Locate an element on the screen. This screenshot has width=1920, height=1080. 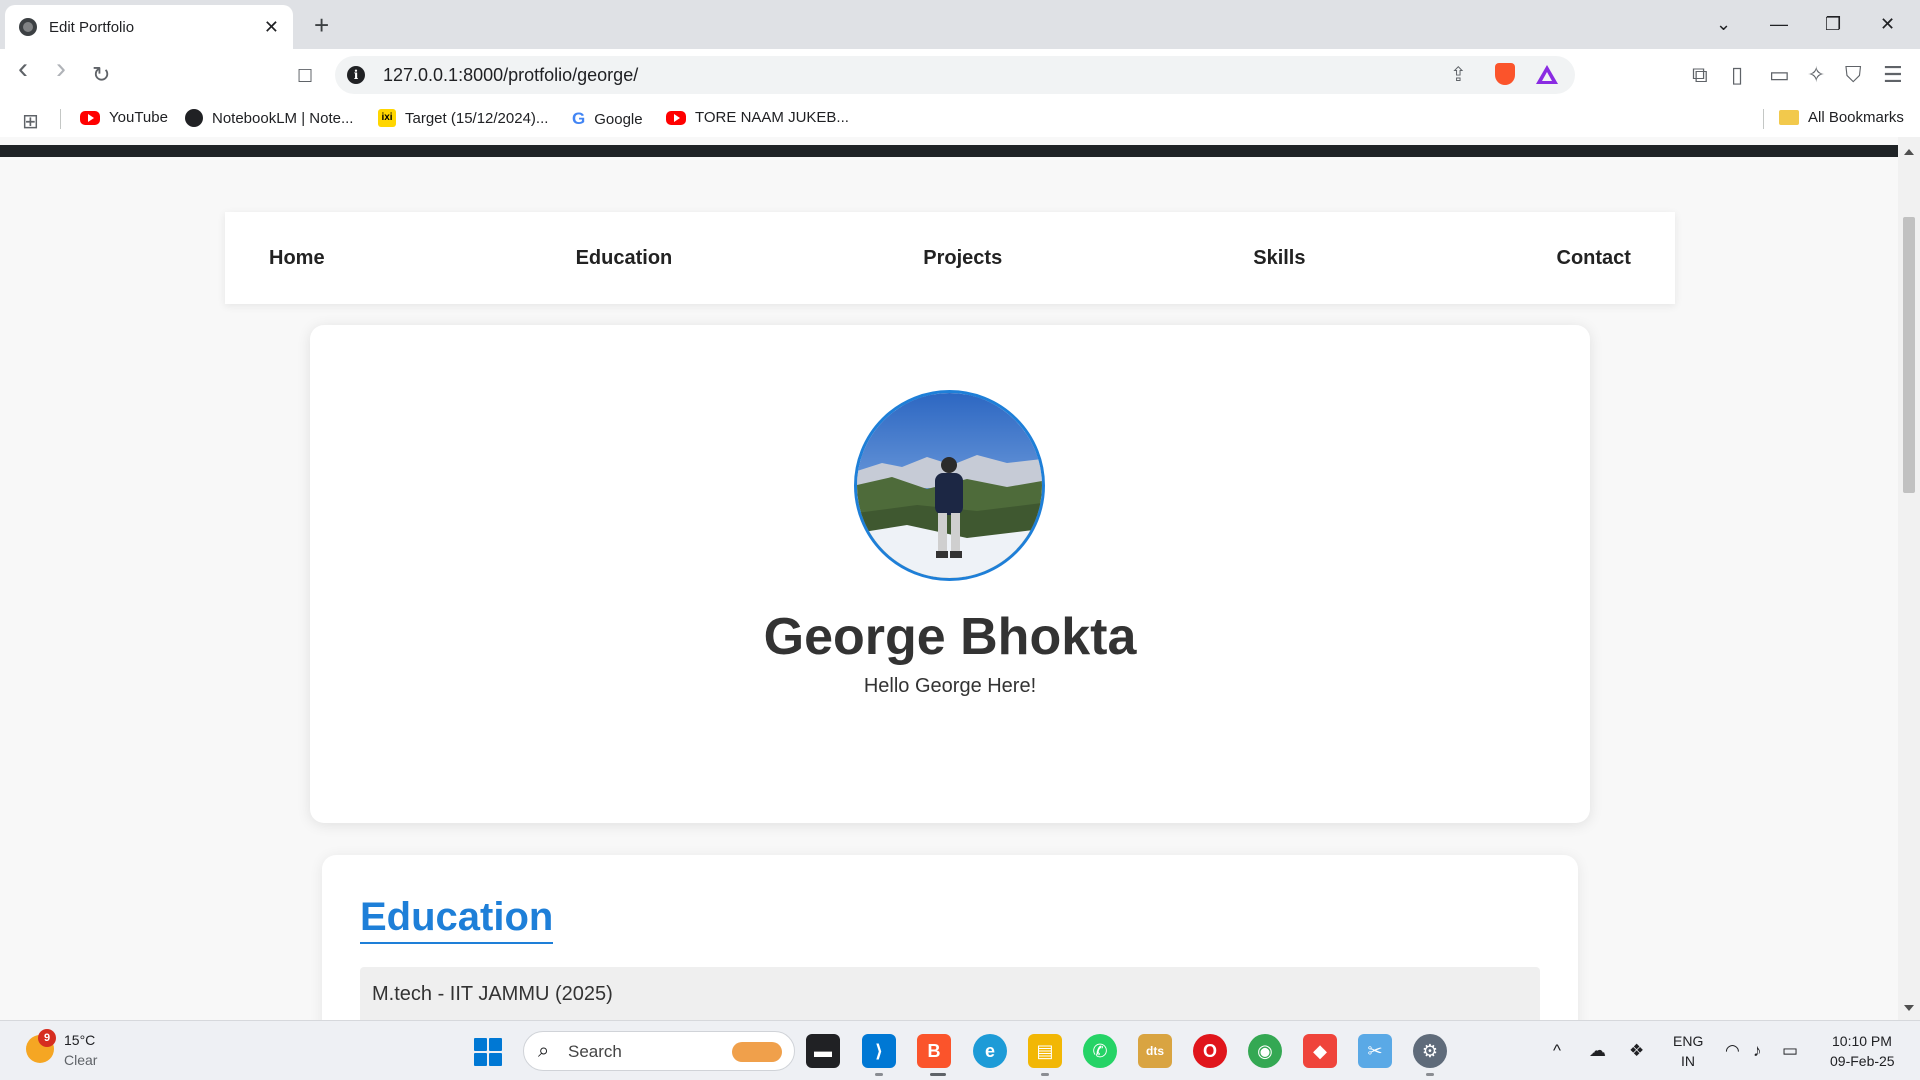
search-icon: ⌕ is located at coordinates (544, 1051).